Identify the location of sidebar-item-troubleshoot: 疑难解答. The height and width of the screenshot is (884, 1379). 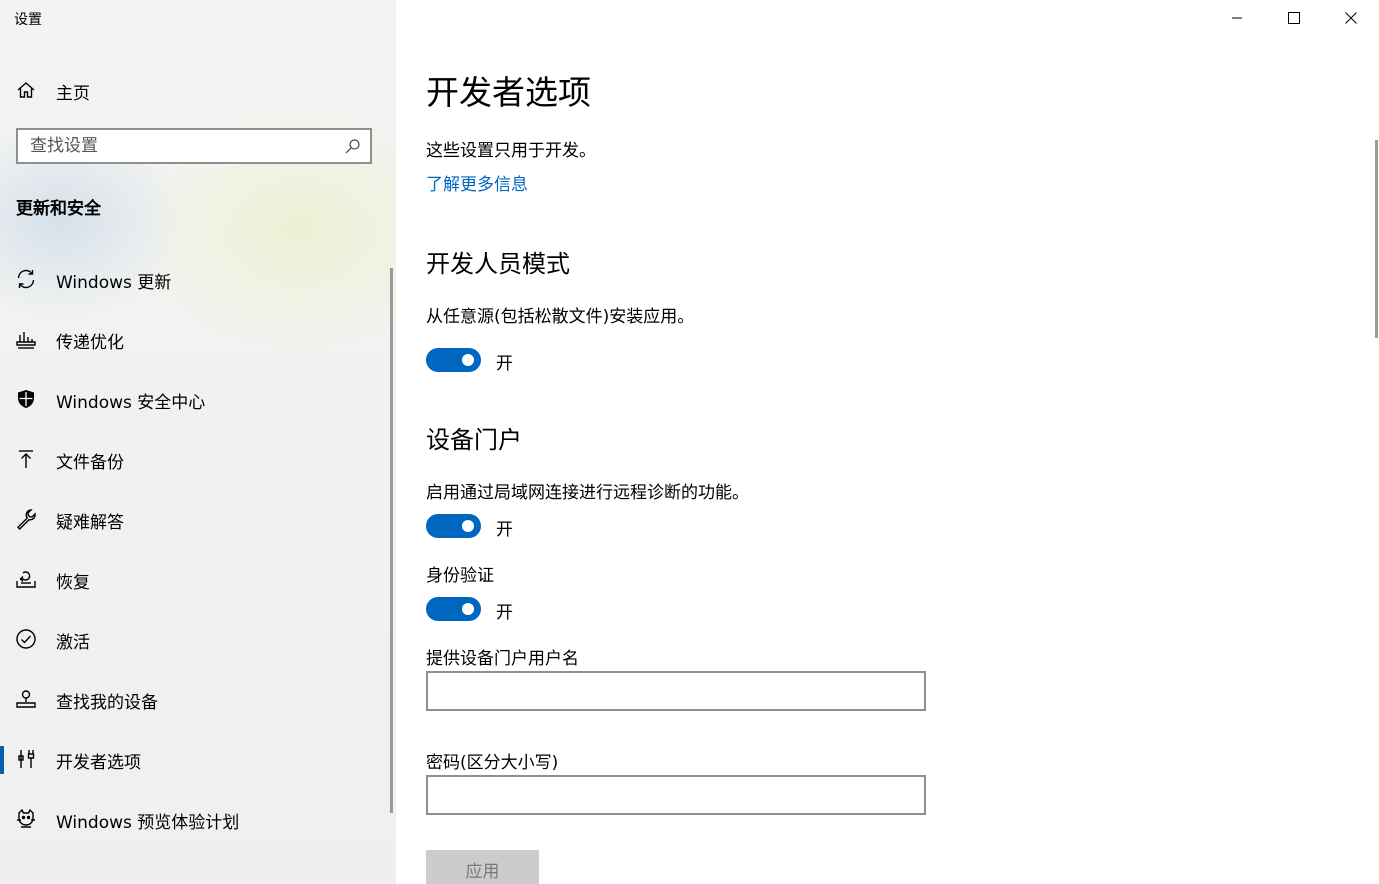
(195, 520).